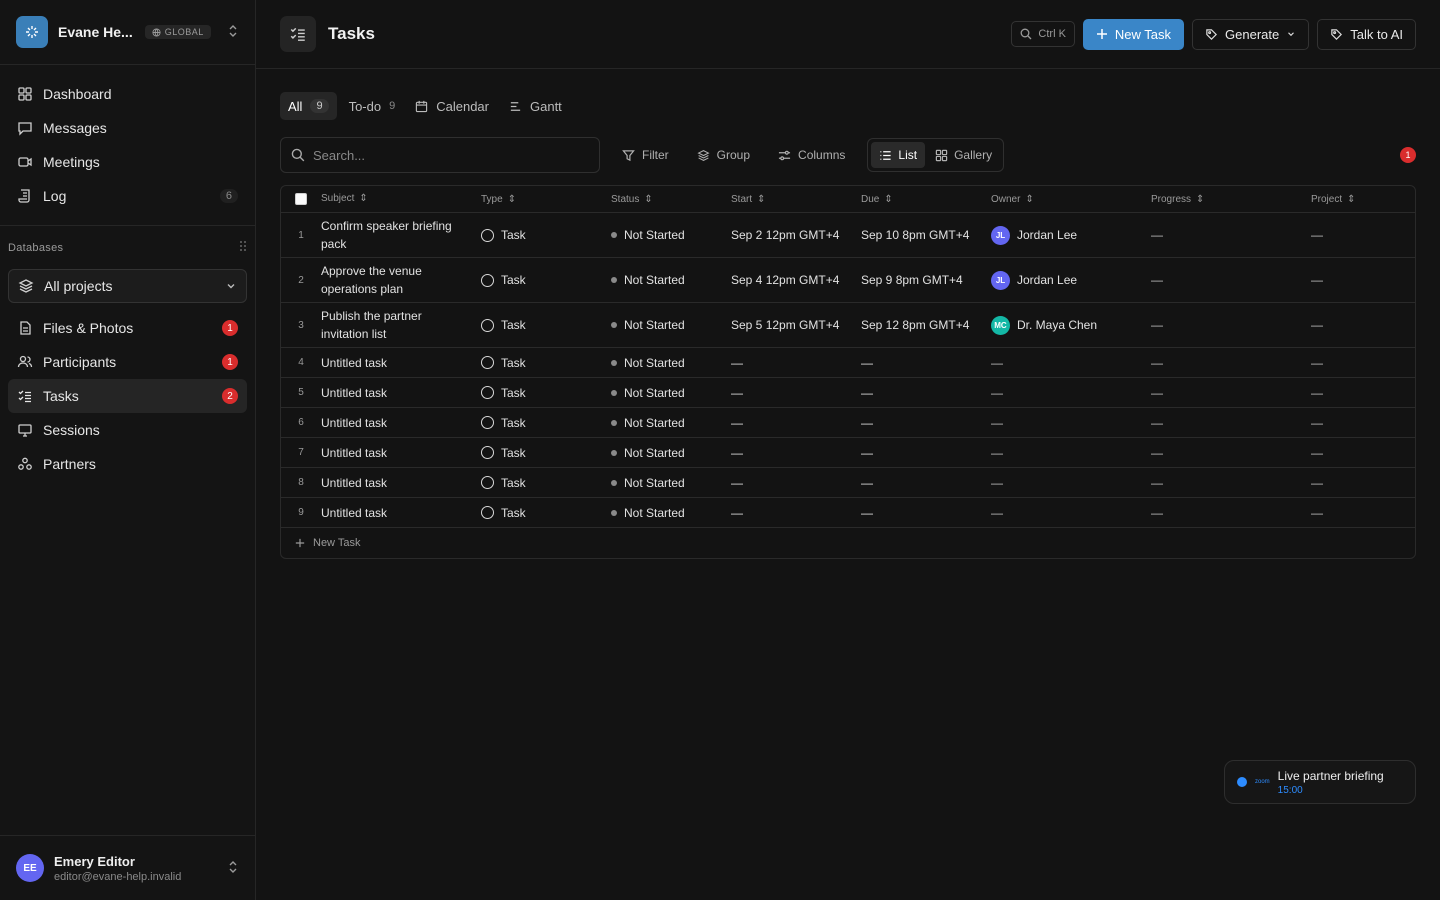 This screenshot has height=900, width=1440. I want to click on row-number-cell: 9, so click(301, 512).